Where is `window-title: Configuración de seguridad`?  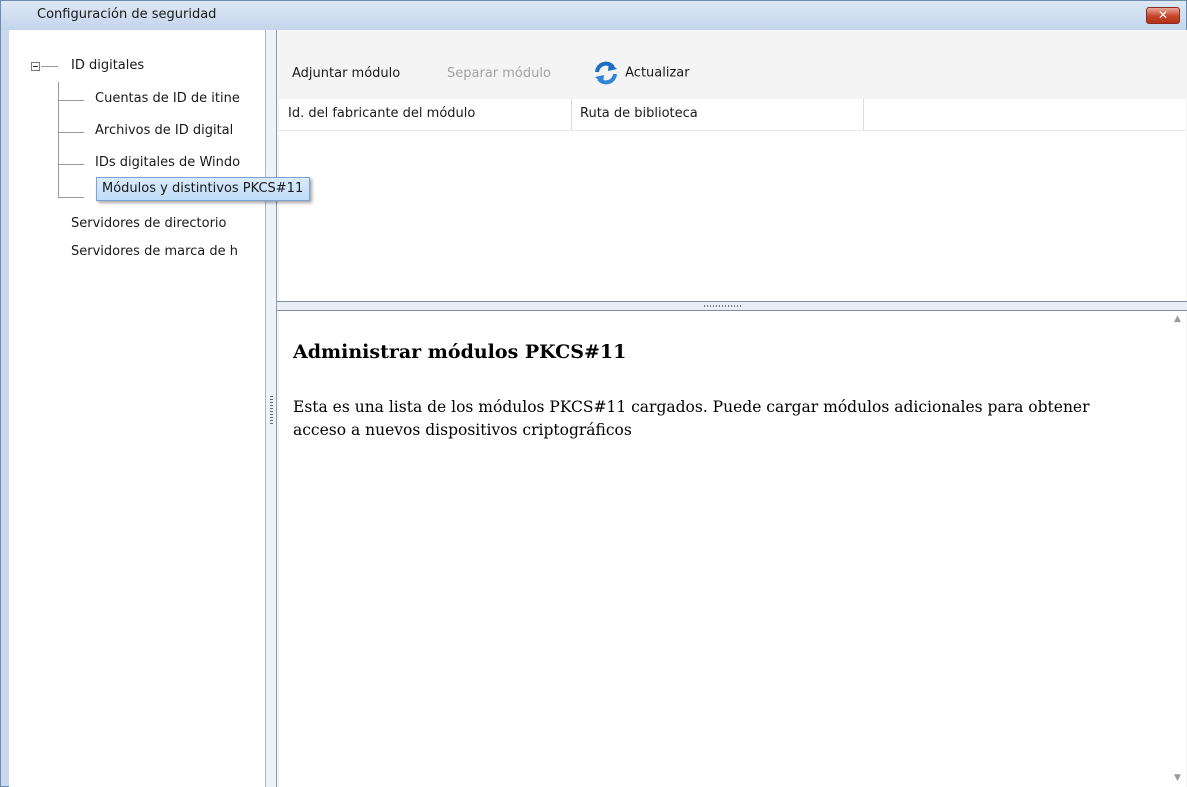 window-title: Configuración de seguridad is located at coordinates (127, 14).